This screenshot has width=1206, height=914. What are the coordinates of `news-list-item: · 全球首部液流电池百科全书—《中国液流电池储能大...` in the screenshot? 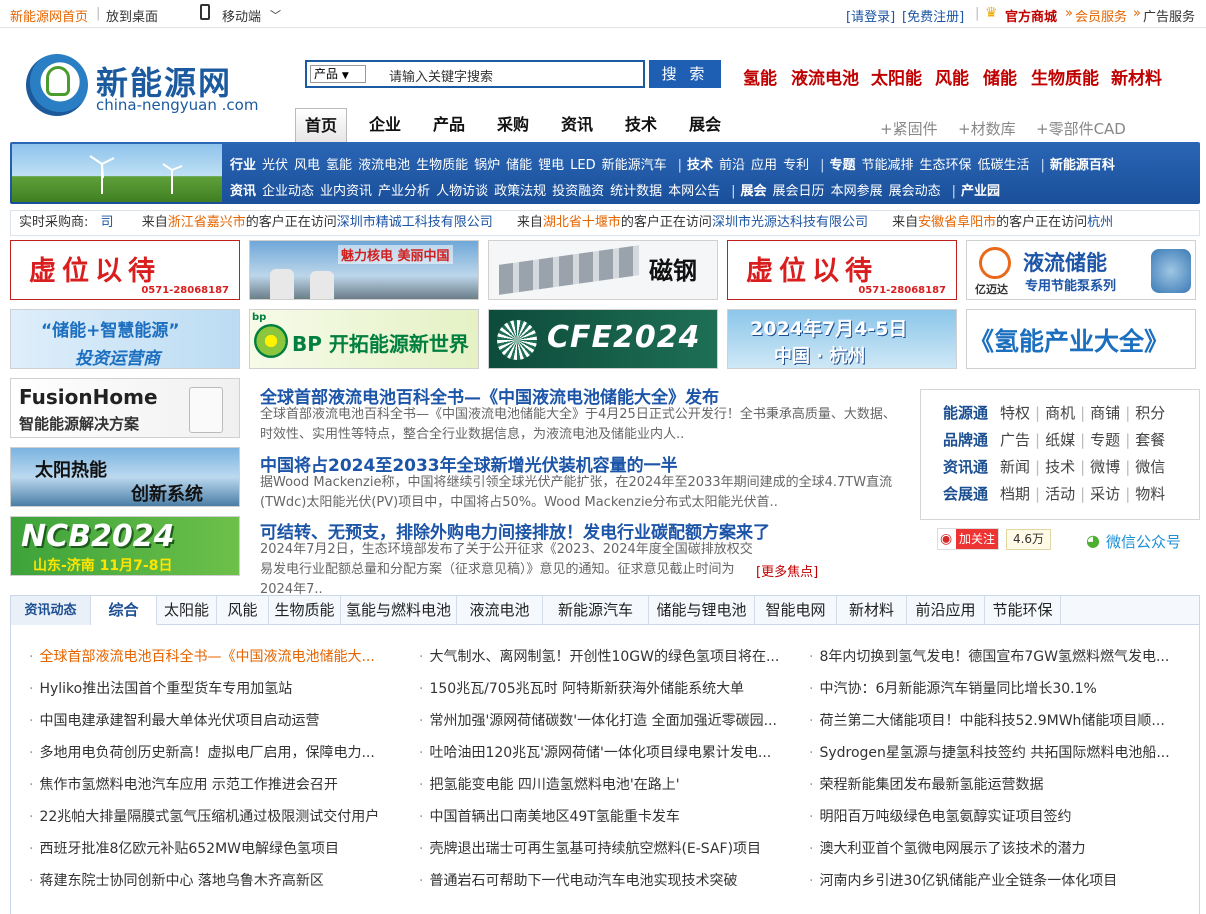 It's located at (216, 656).